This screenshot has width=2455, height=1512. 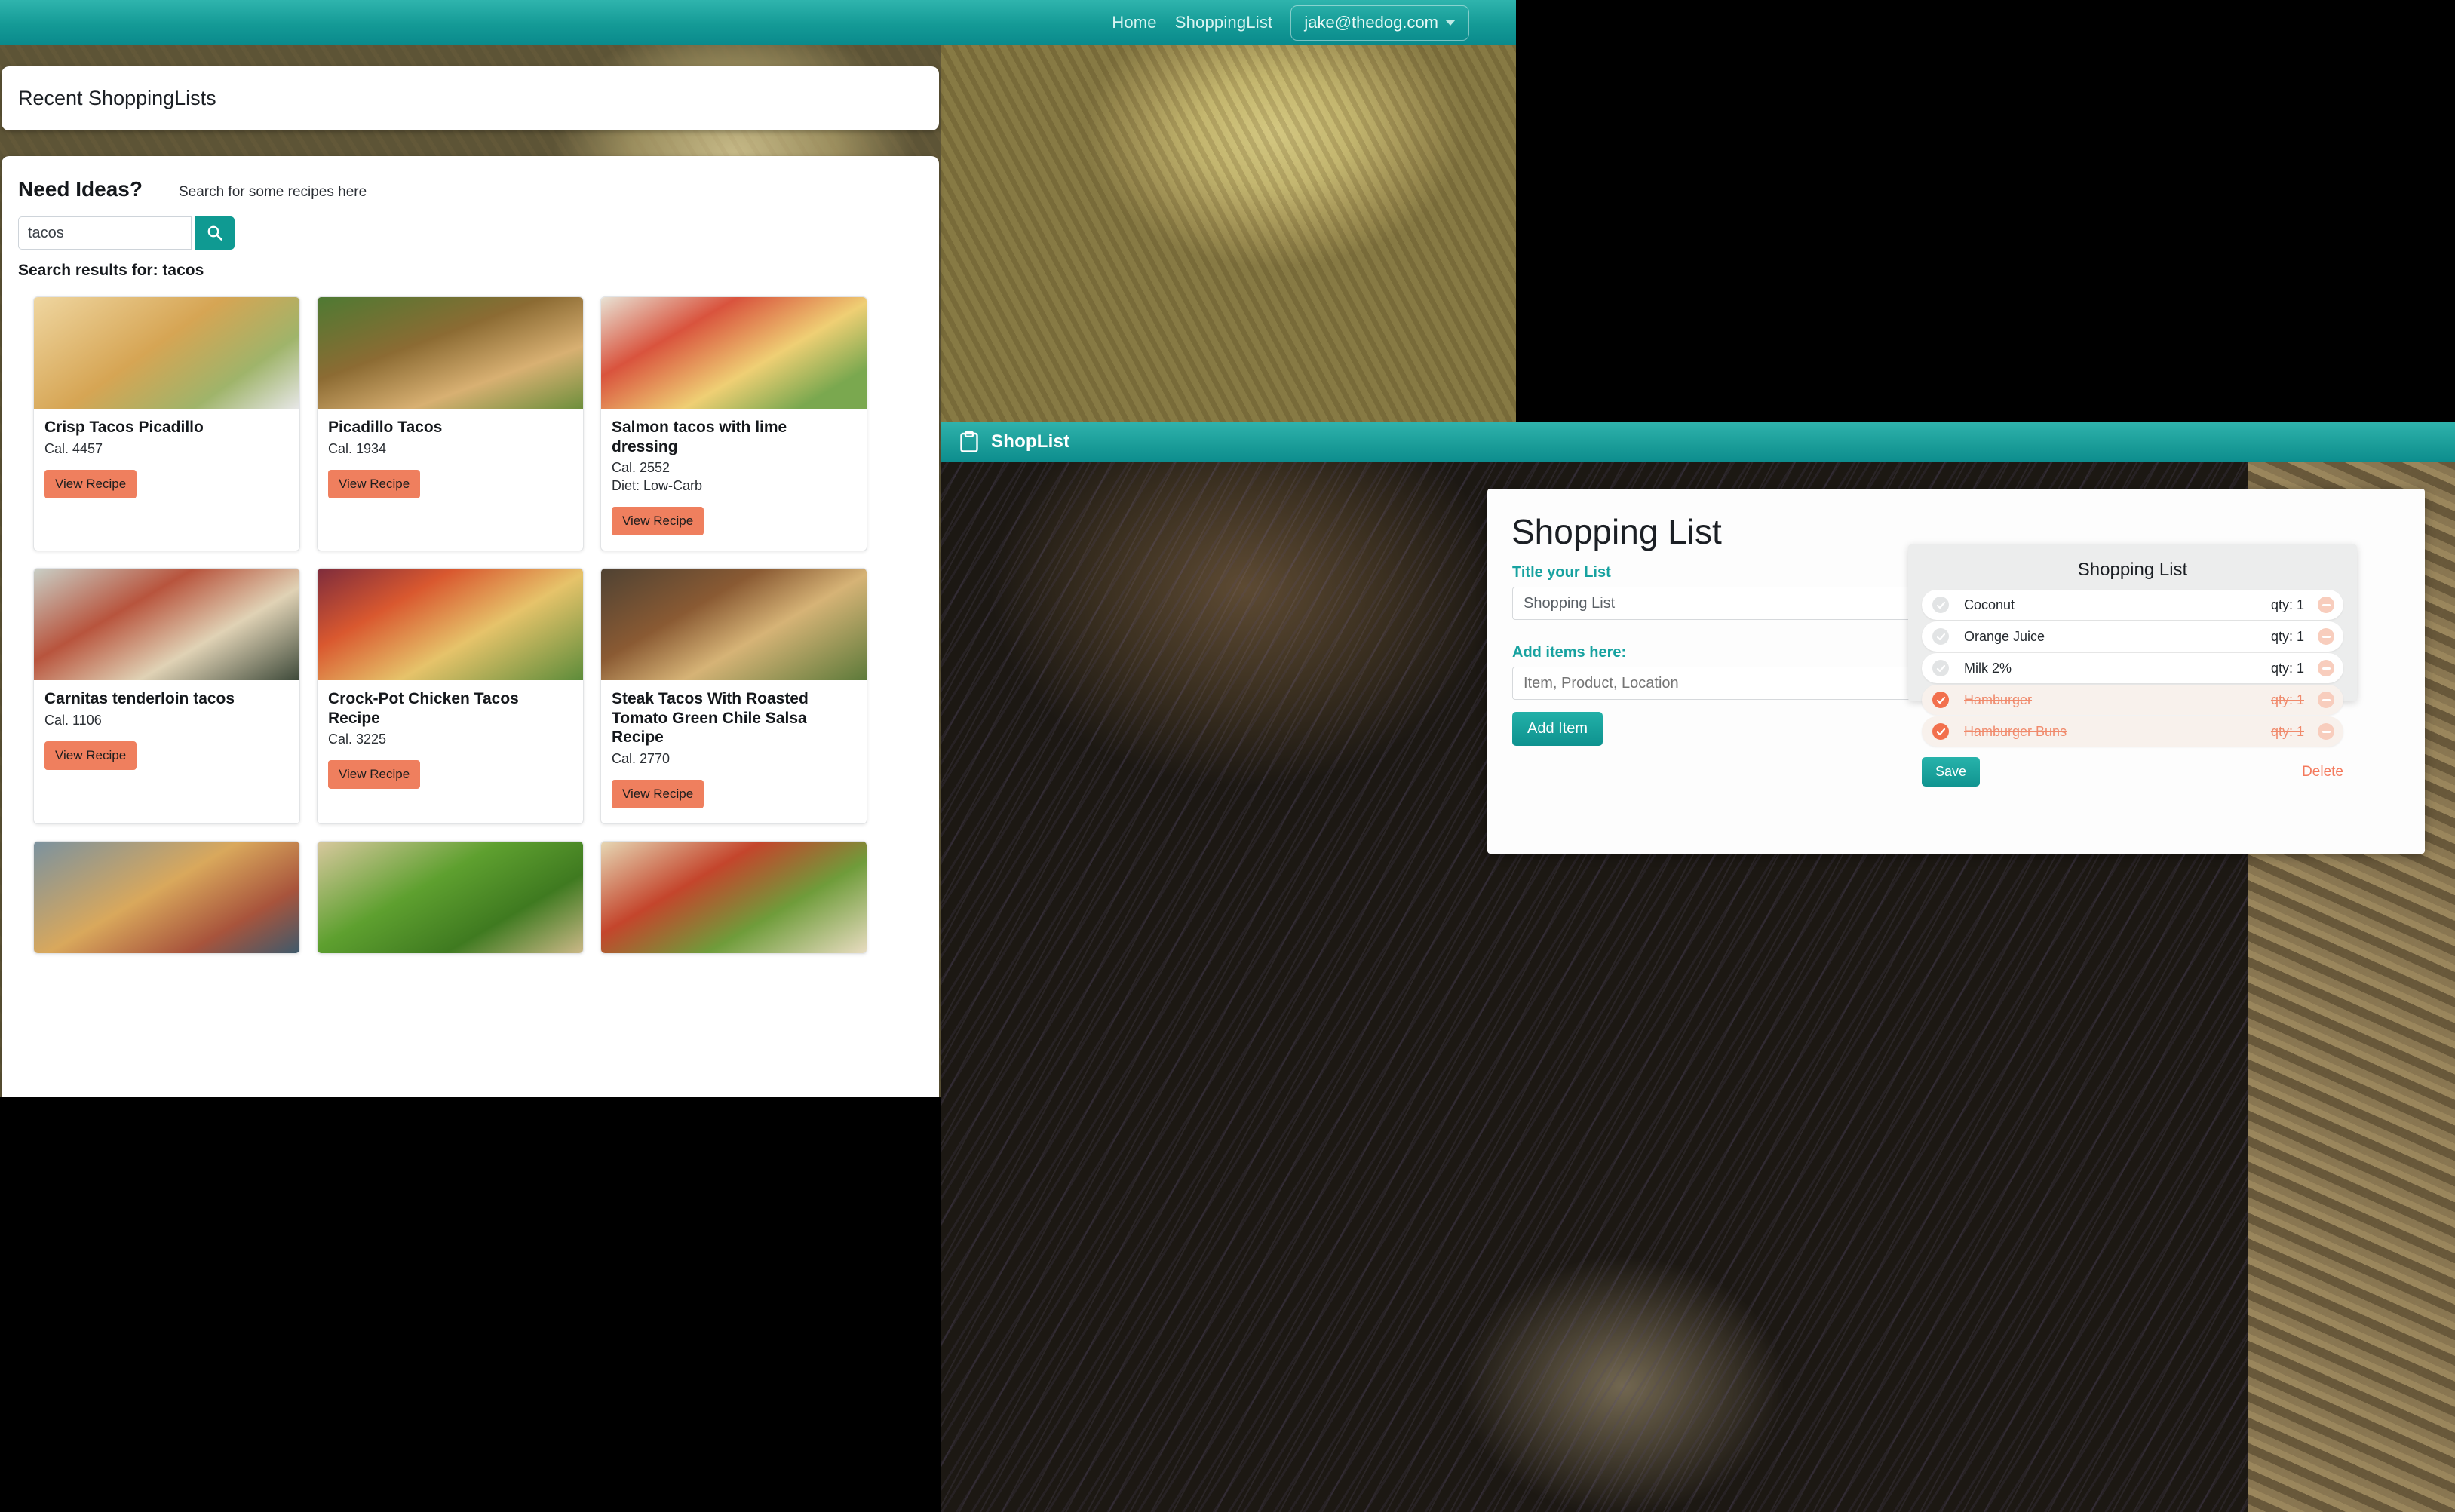 What do you see at coordinates (479, 233) in the screenshot?
I see `recipe-search-row` at bounding box center [479, 233].